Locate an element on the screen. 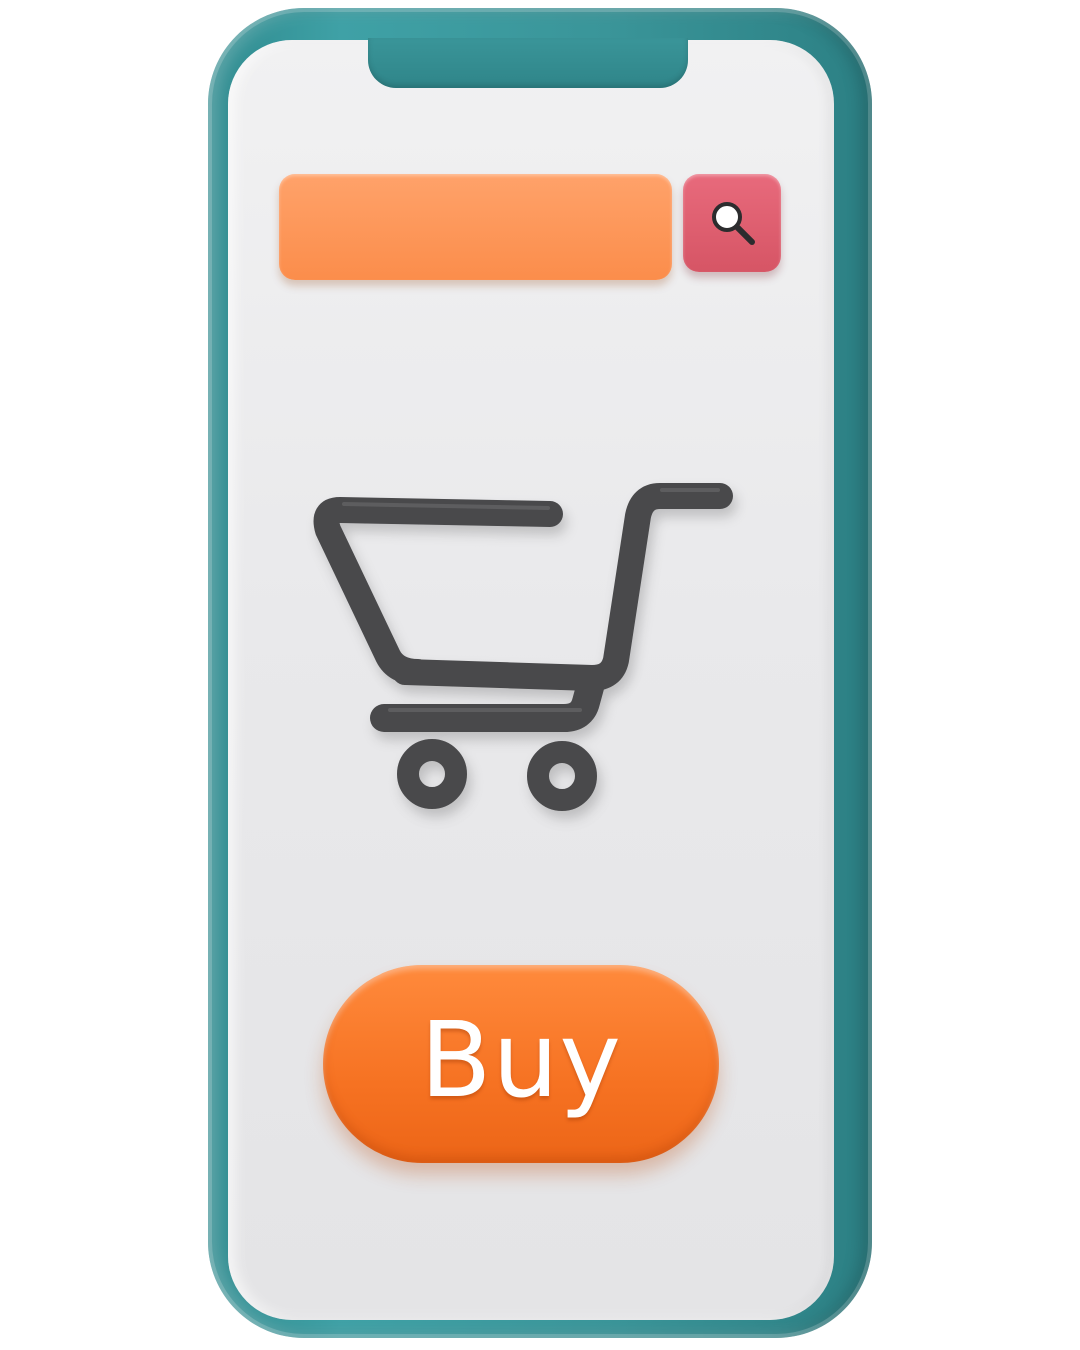 The width and height of the screenshot is (1080, 1350). search-button is located at coordinates (732, 223).